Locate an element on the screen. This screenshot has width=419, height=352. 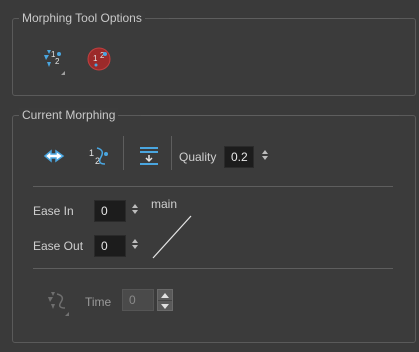
quality-stepper is located at coordinates (265, 157).